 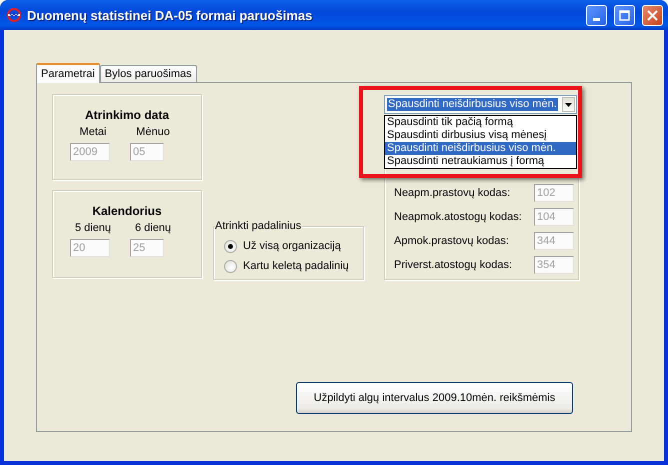 What do you see at coordinates (170, 15) in the screenshot?
I see `window-title: Duomenų statistinei DA-05 formai paruošimas` at bounding box center [170, 15].